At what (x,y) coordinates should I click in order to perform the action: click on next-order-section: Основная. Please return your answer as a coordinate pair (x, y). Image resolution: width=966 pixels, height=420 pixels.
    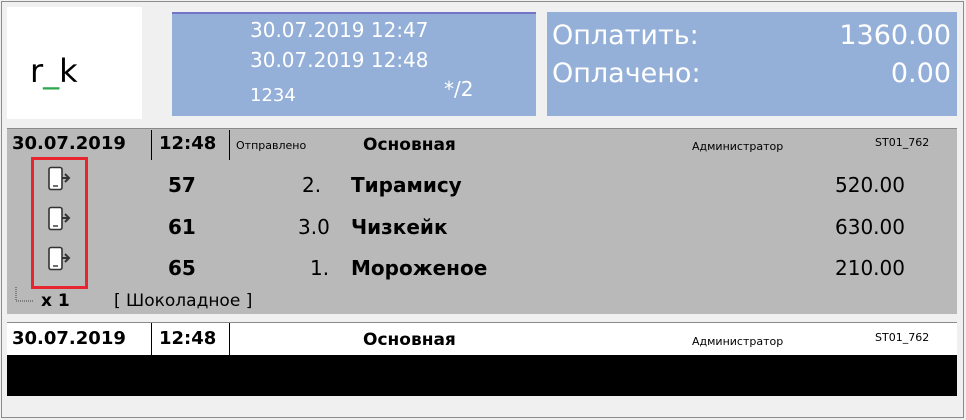
    Looking at the image, I should click on (409, 340).